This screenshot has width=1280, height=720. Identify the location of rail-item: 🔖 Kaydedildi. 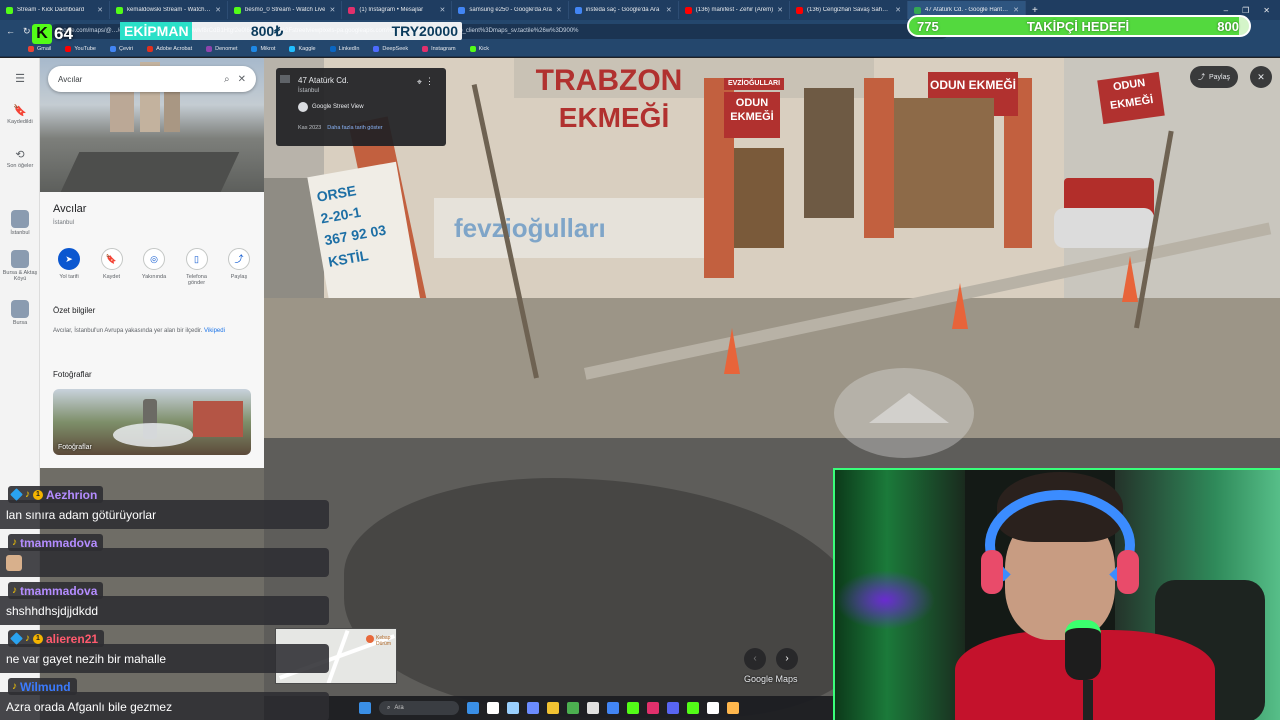
(20, 114).